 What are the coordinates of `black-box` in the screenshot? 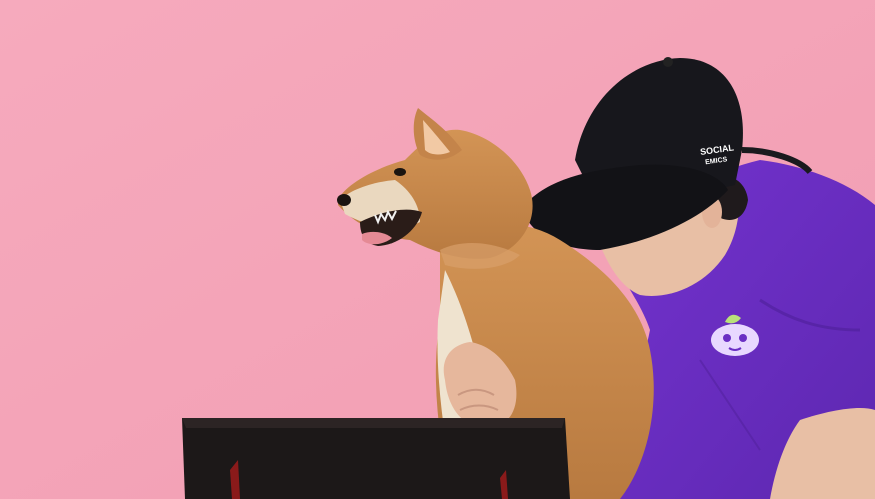 It's located at (376, 458).